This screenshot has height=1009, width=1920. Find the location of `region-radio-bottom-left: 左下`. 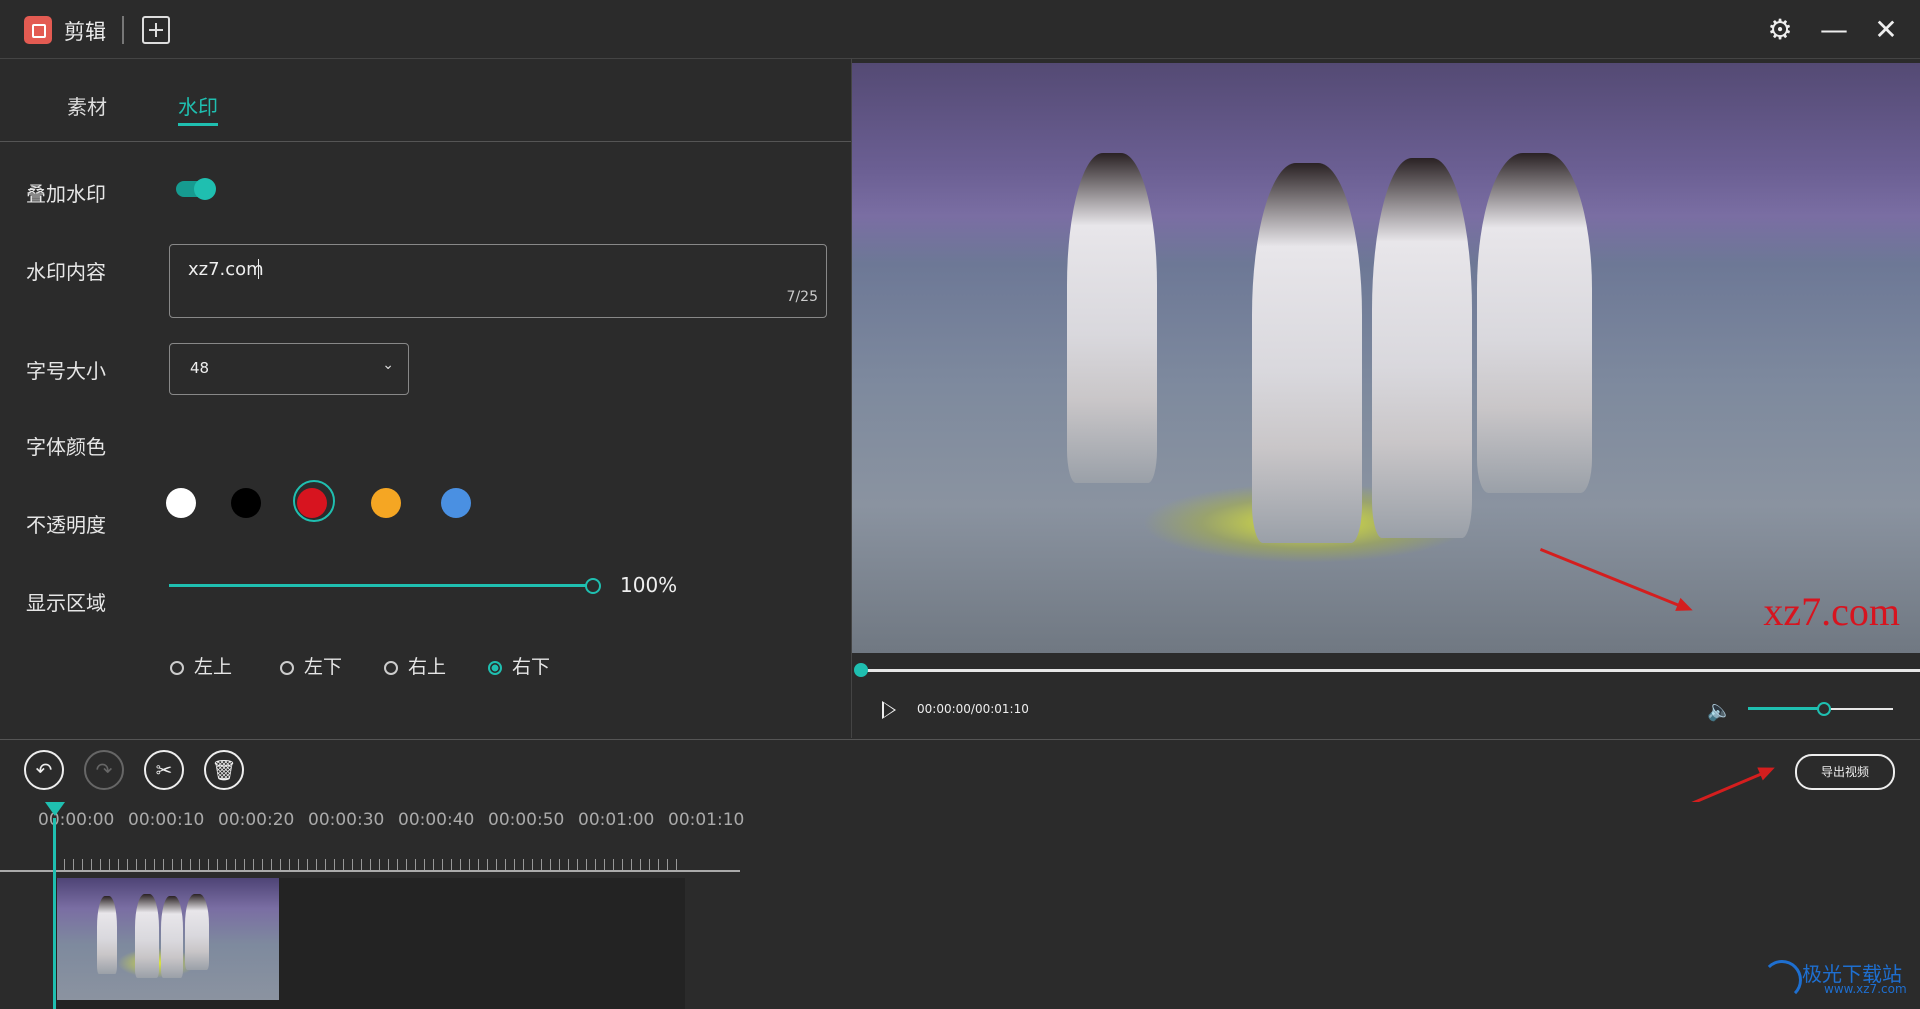

region-radio-bottom-left: 左下 is located at coordinates (311, 665).